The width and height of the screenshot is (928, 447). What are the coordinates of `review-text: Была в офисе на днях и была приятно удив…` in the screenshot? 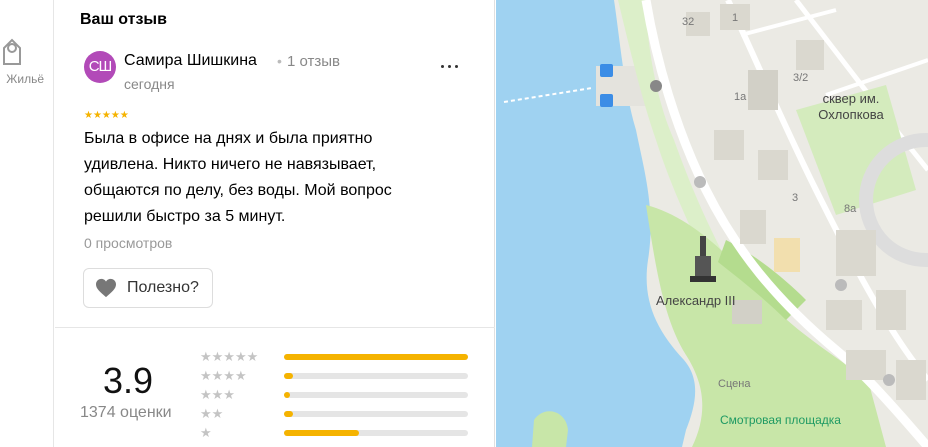 It's located at (238, 177).